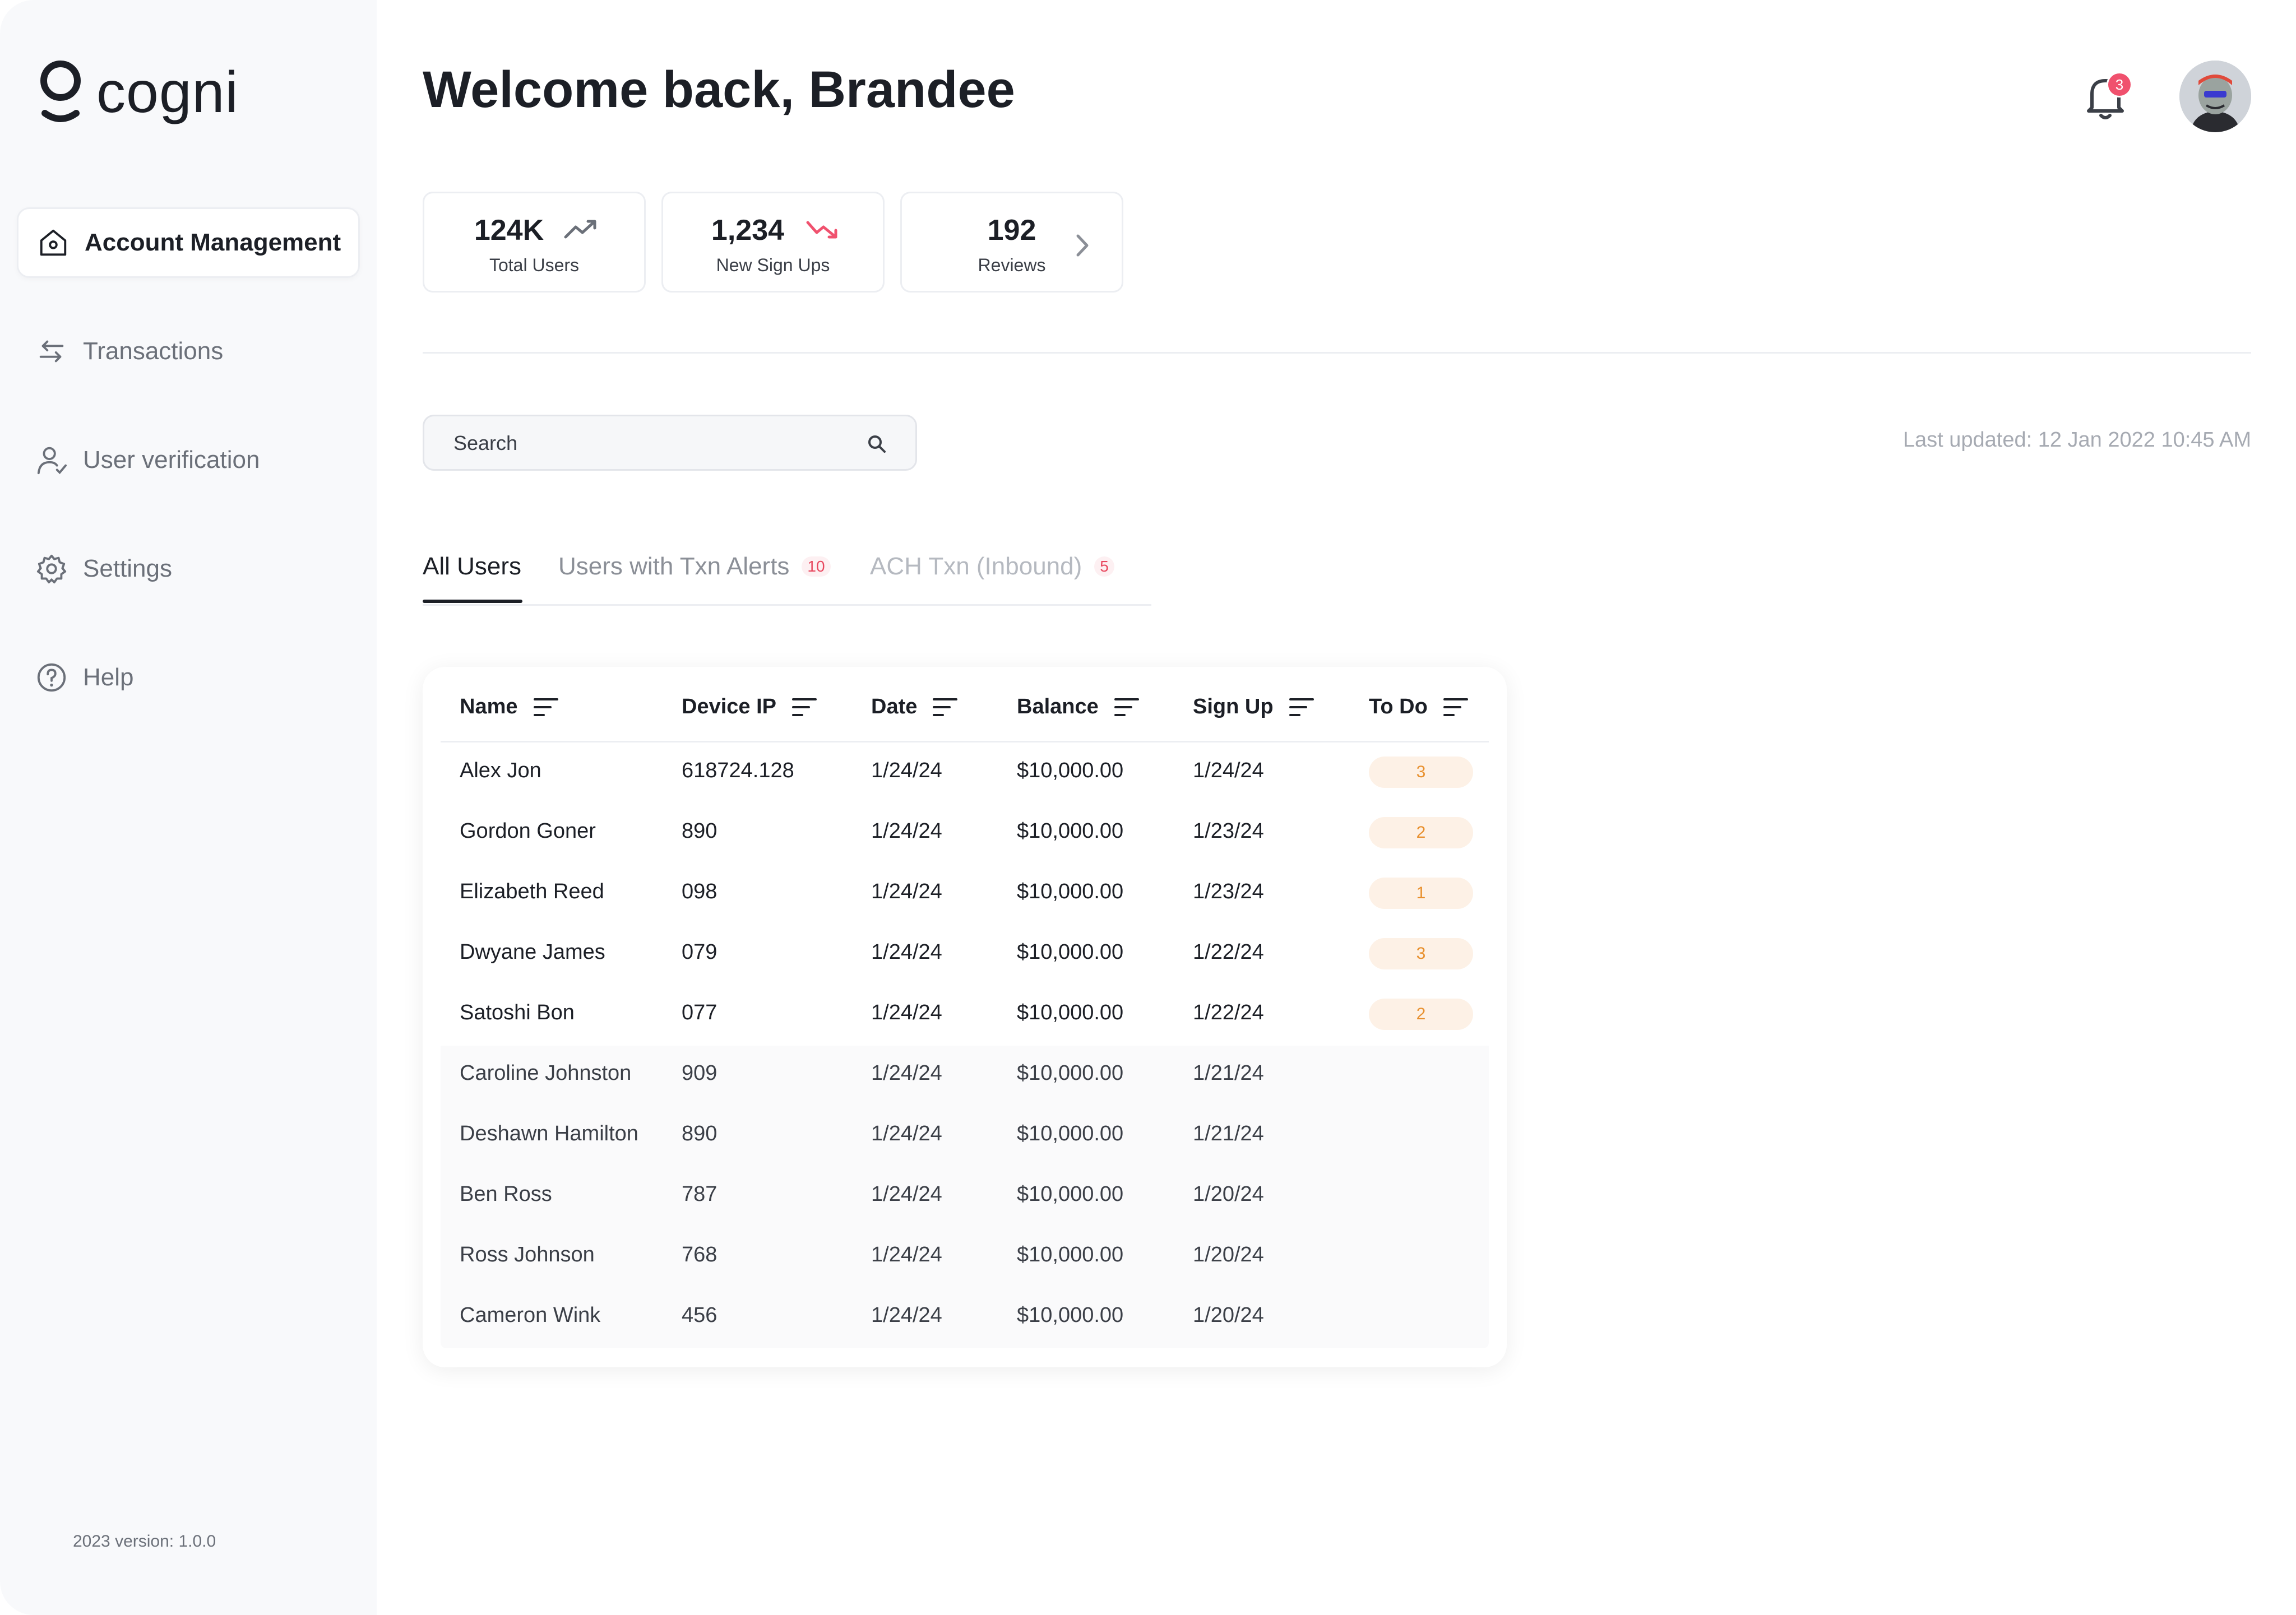  What do you see at coordinates (748, 231) in the screenshot?
I see `stat-value: 1,234` at bounding box center [748, 231].